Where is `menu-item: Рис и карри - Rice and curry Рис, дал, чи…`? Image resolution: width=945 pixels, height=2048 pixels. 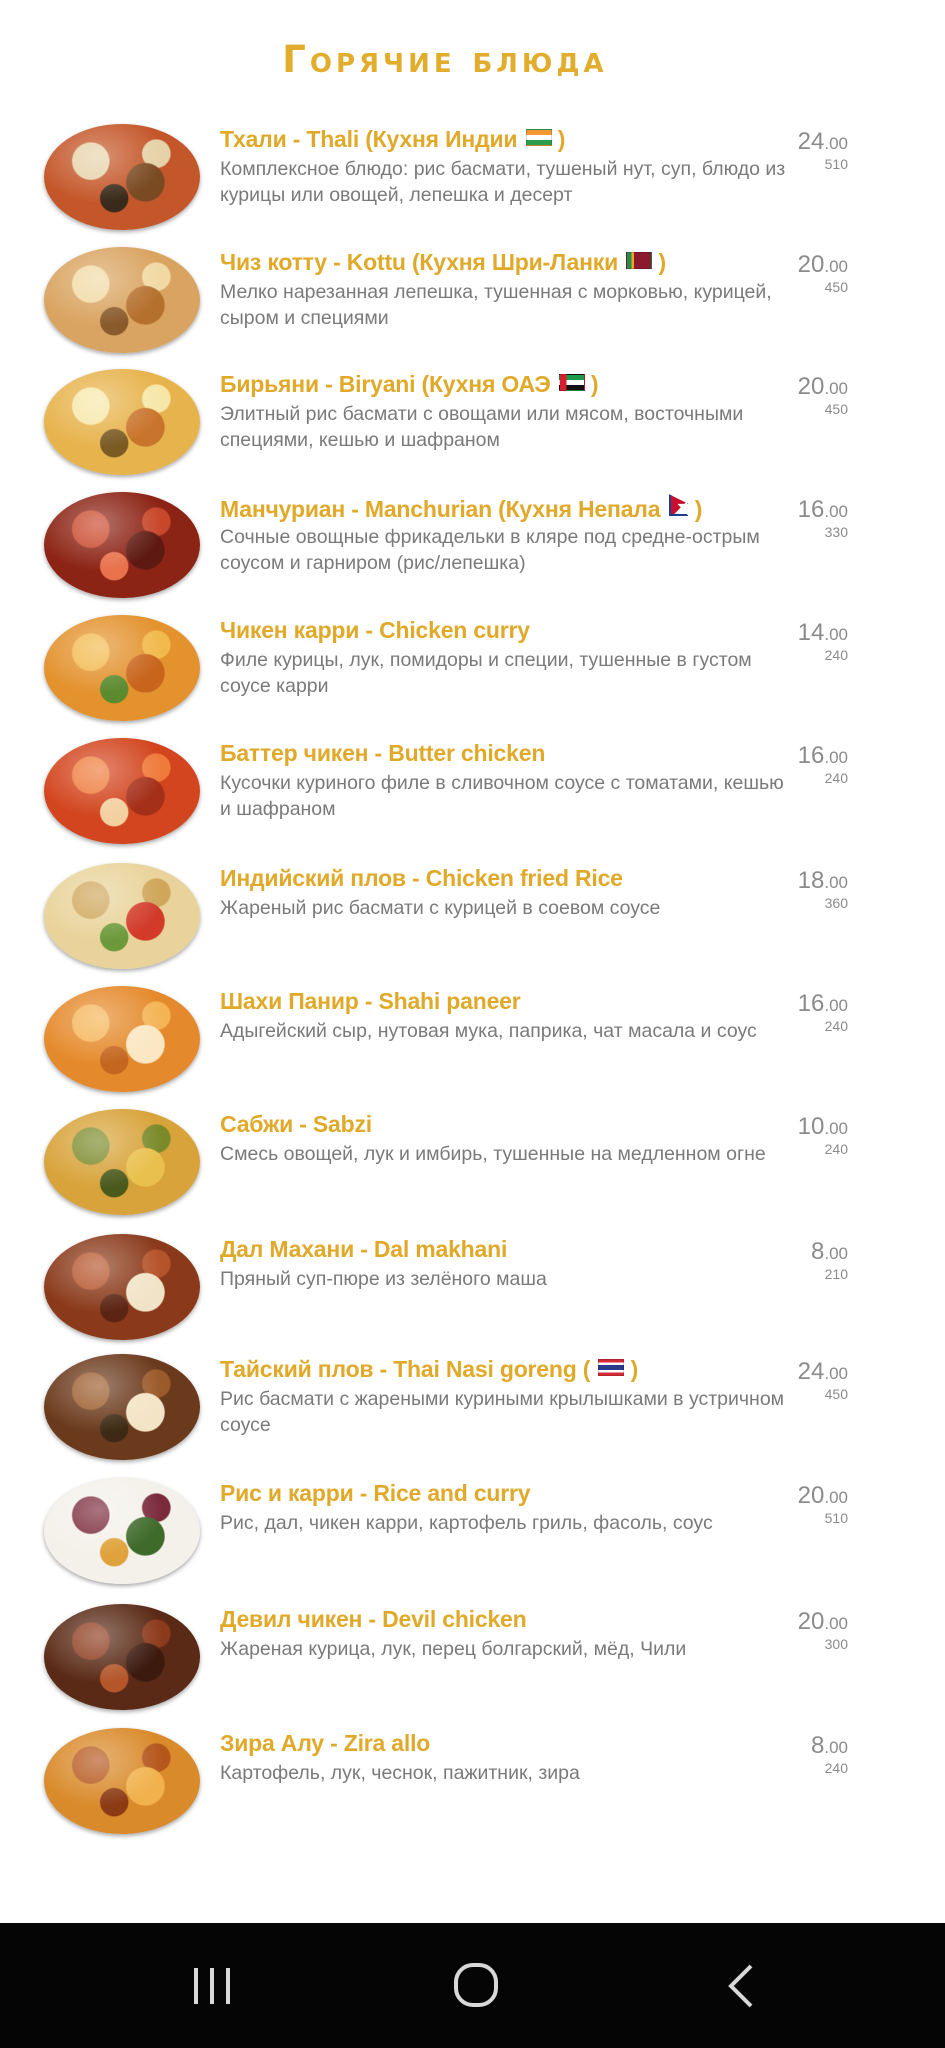
menu-item: Рис и карри - Rice and curry Рис, дал, чи… is located at coordinates (472, 1535).